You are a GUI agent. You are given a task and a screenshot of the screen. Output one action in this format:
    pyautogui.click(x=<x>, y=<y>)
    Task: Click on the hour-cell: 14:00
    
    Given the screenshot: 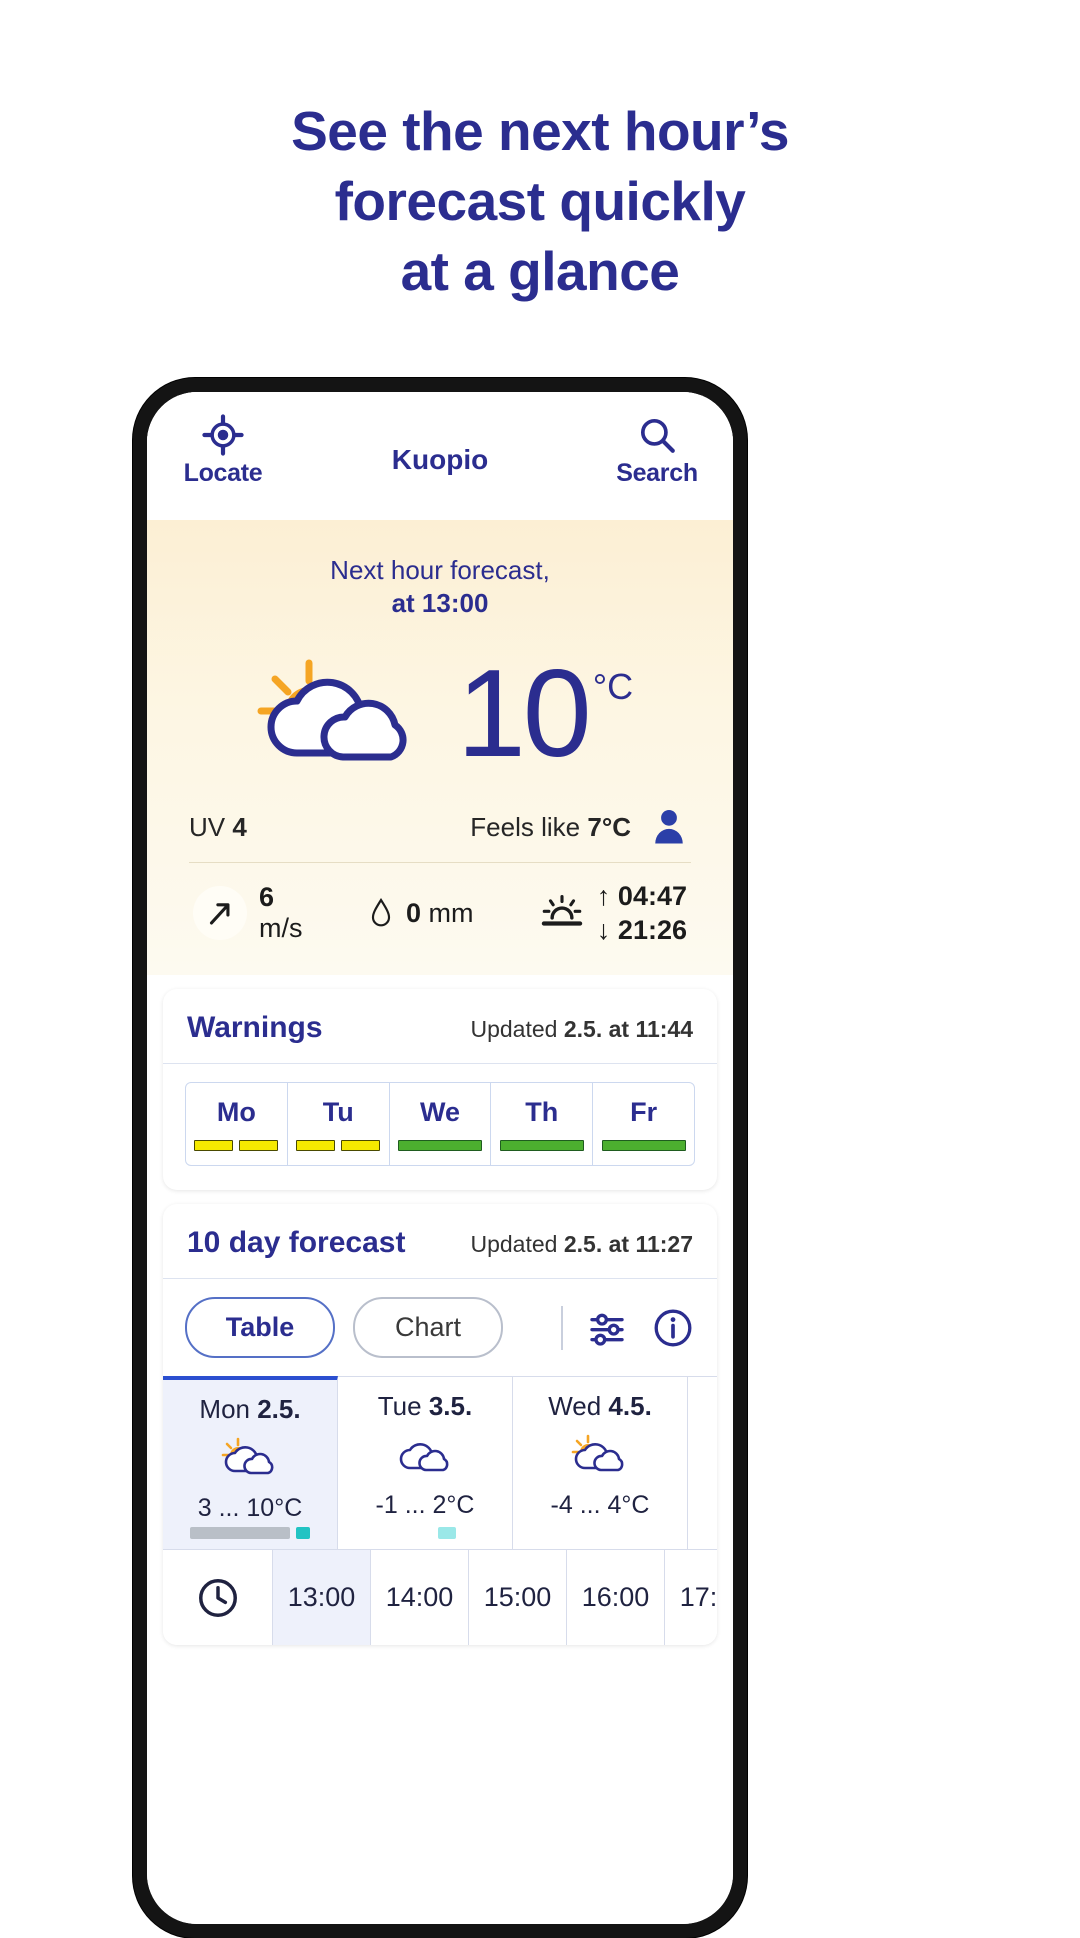 What is the action you would take?
    pyautogui.click(x=420, y=1597)
    